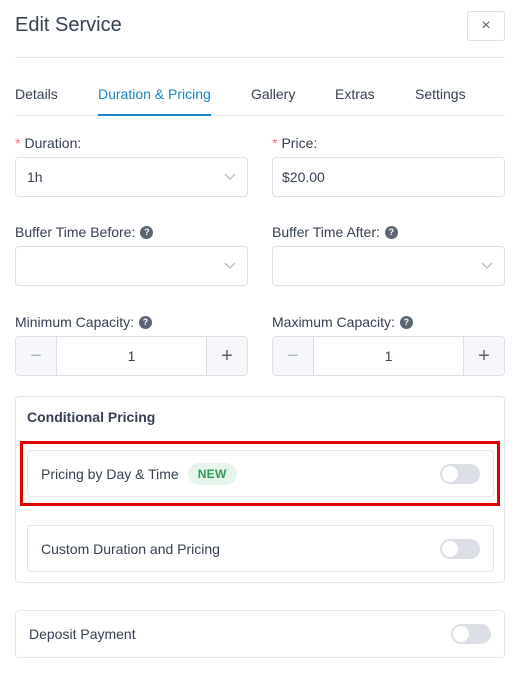 The height and width of the screenshot is (687, 517). What do you see at coordinates (388, 266) in the screenshot?
I see `buffer-after-select` at bounding box center [388, 266].